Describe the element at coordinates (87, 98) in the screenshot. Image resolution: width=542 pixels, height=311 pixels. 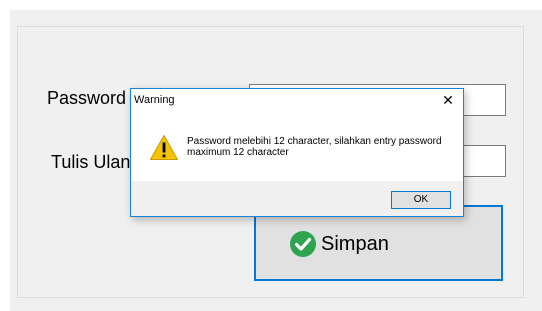
I see `password-label: Password` at that location.